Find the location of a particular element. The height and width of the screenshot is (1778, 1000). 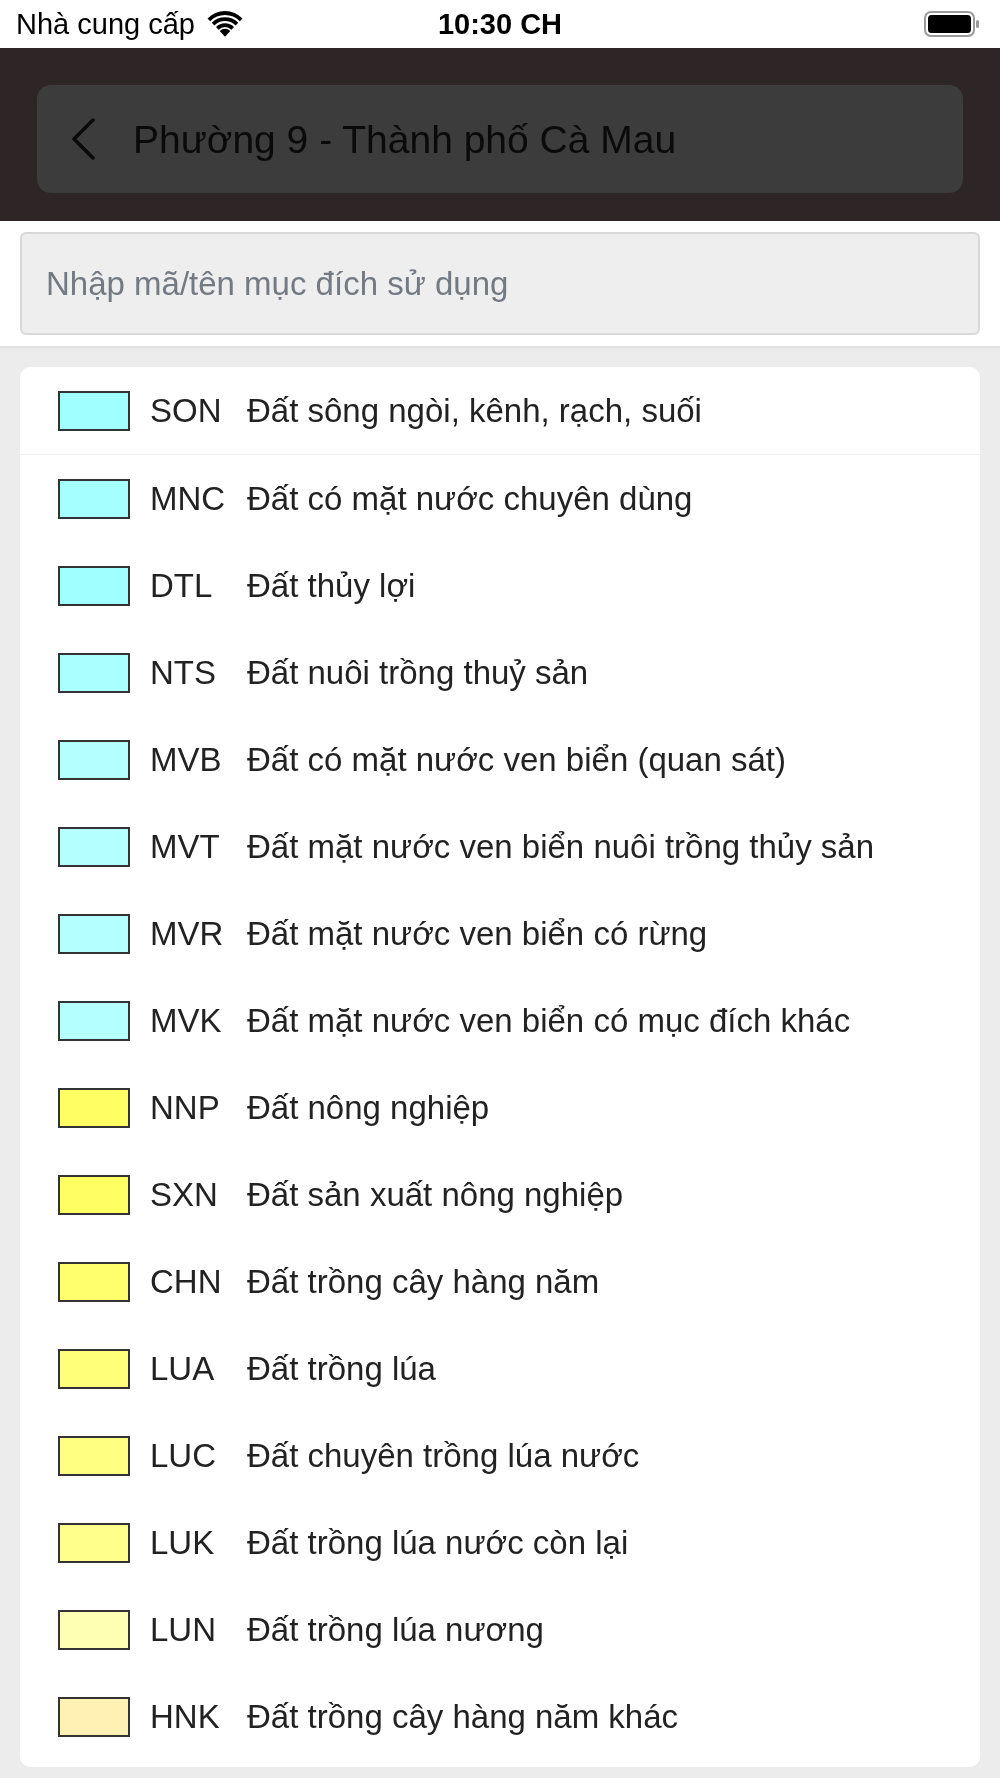

land-use-name: Đất trồng cây hàng năm is located at coordinates (423, 1281).